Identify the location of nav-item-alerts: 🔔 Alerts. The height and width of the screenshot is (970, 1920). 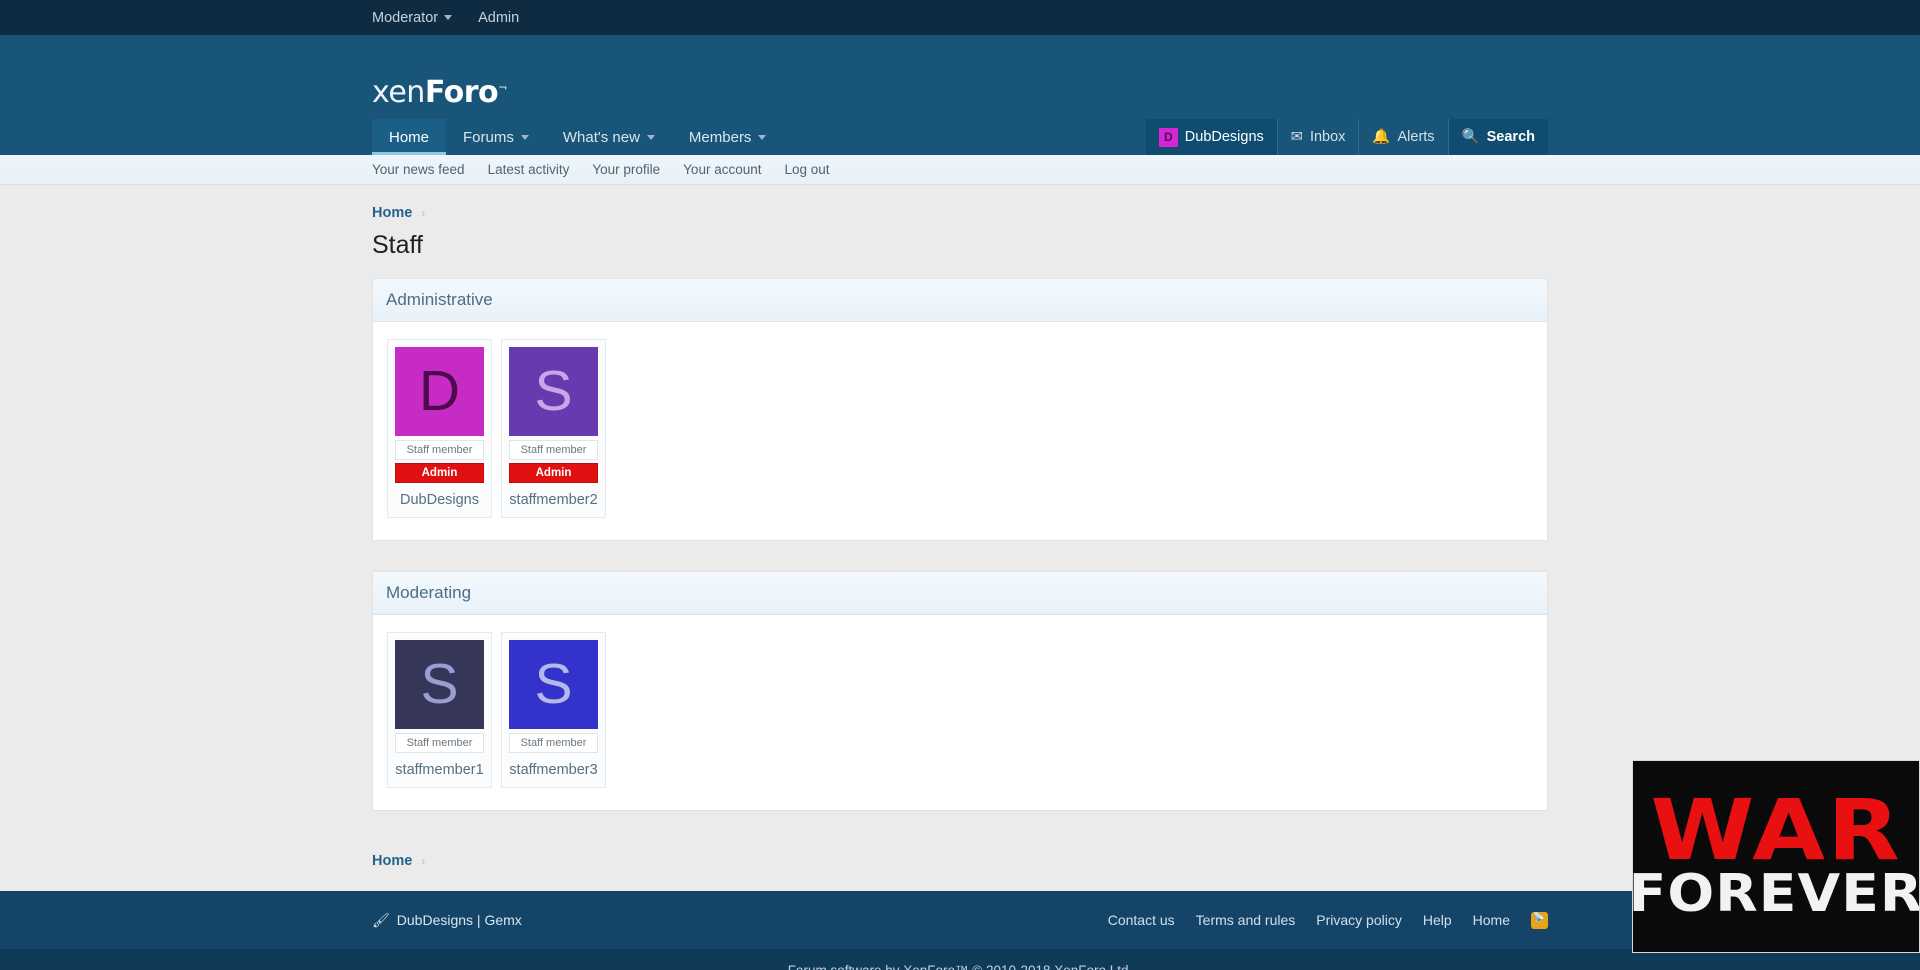
(1402, 137).